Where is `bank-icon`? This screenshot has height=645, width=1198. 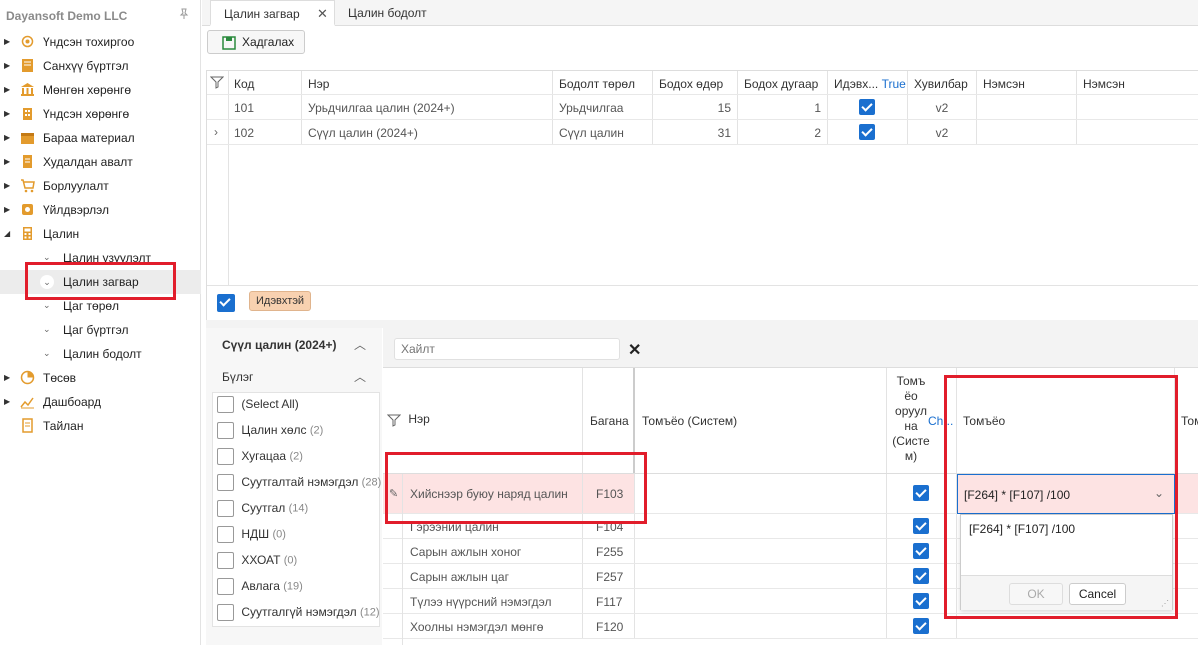
bank-icon is located at coordinates (27, 89).